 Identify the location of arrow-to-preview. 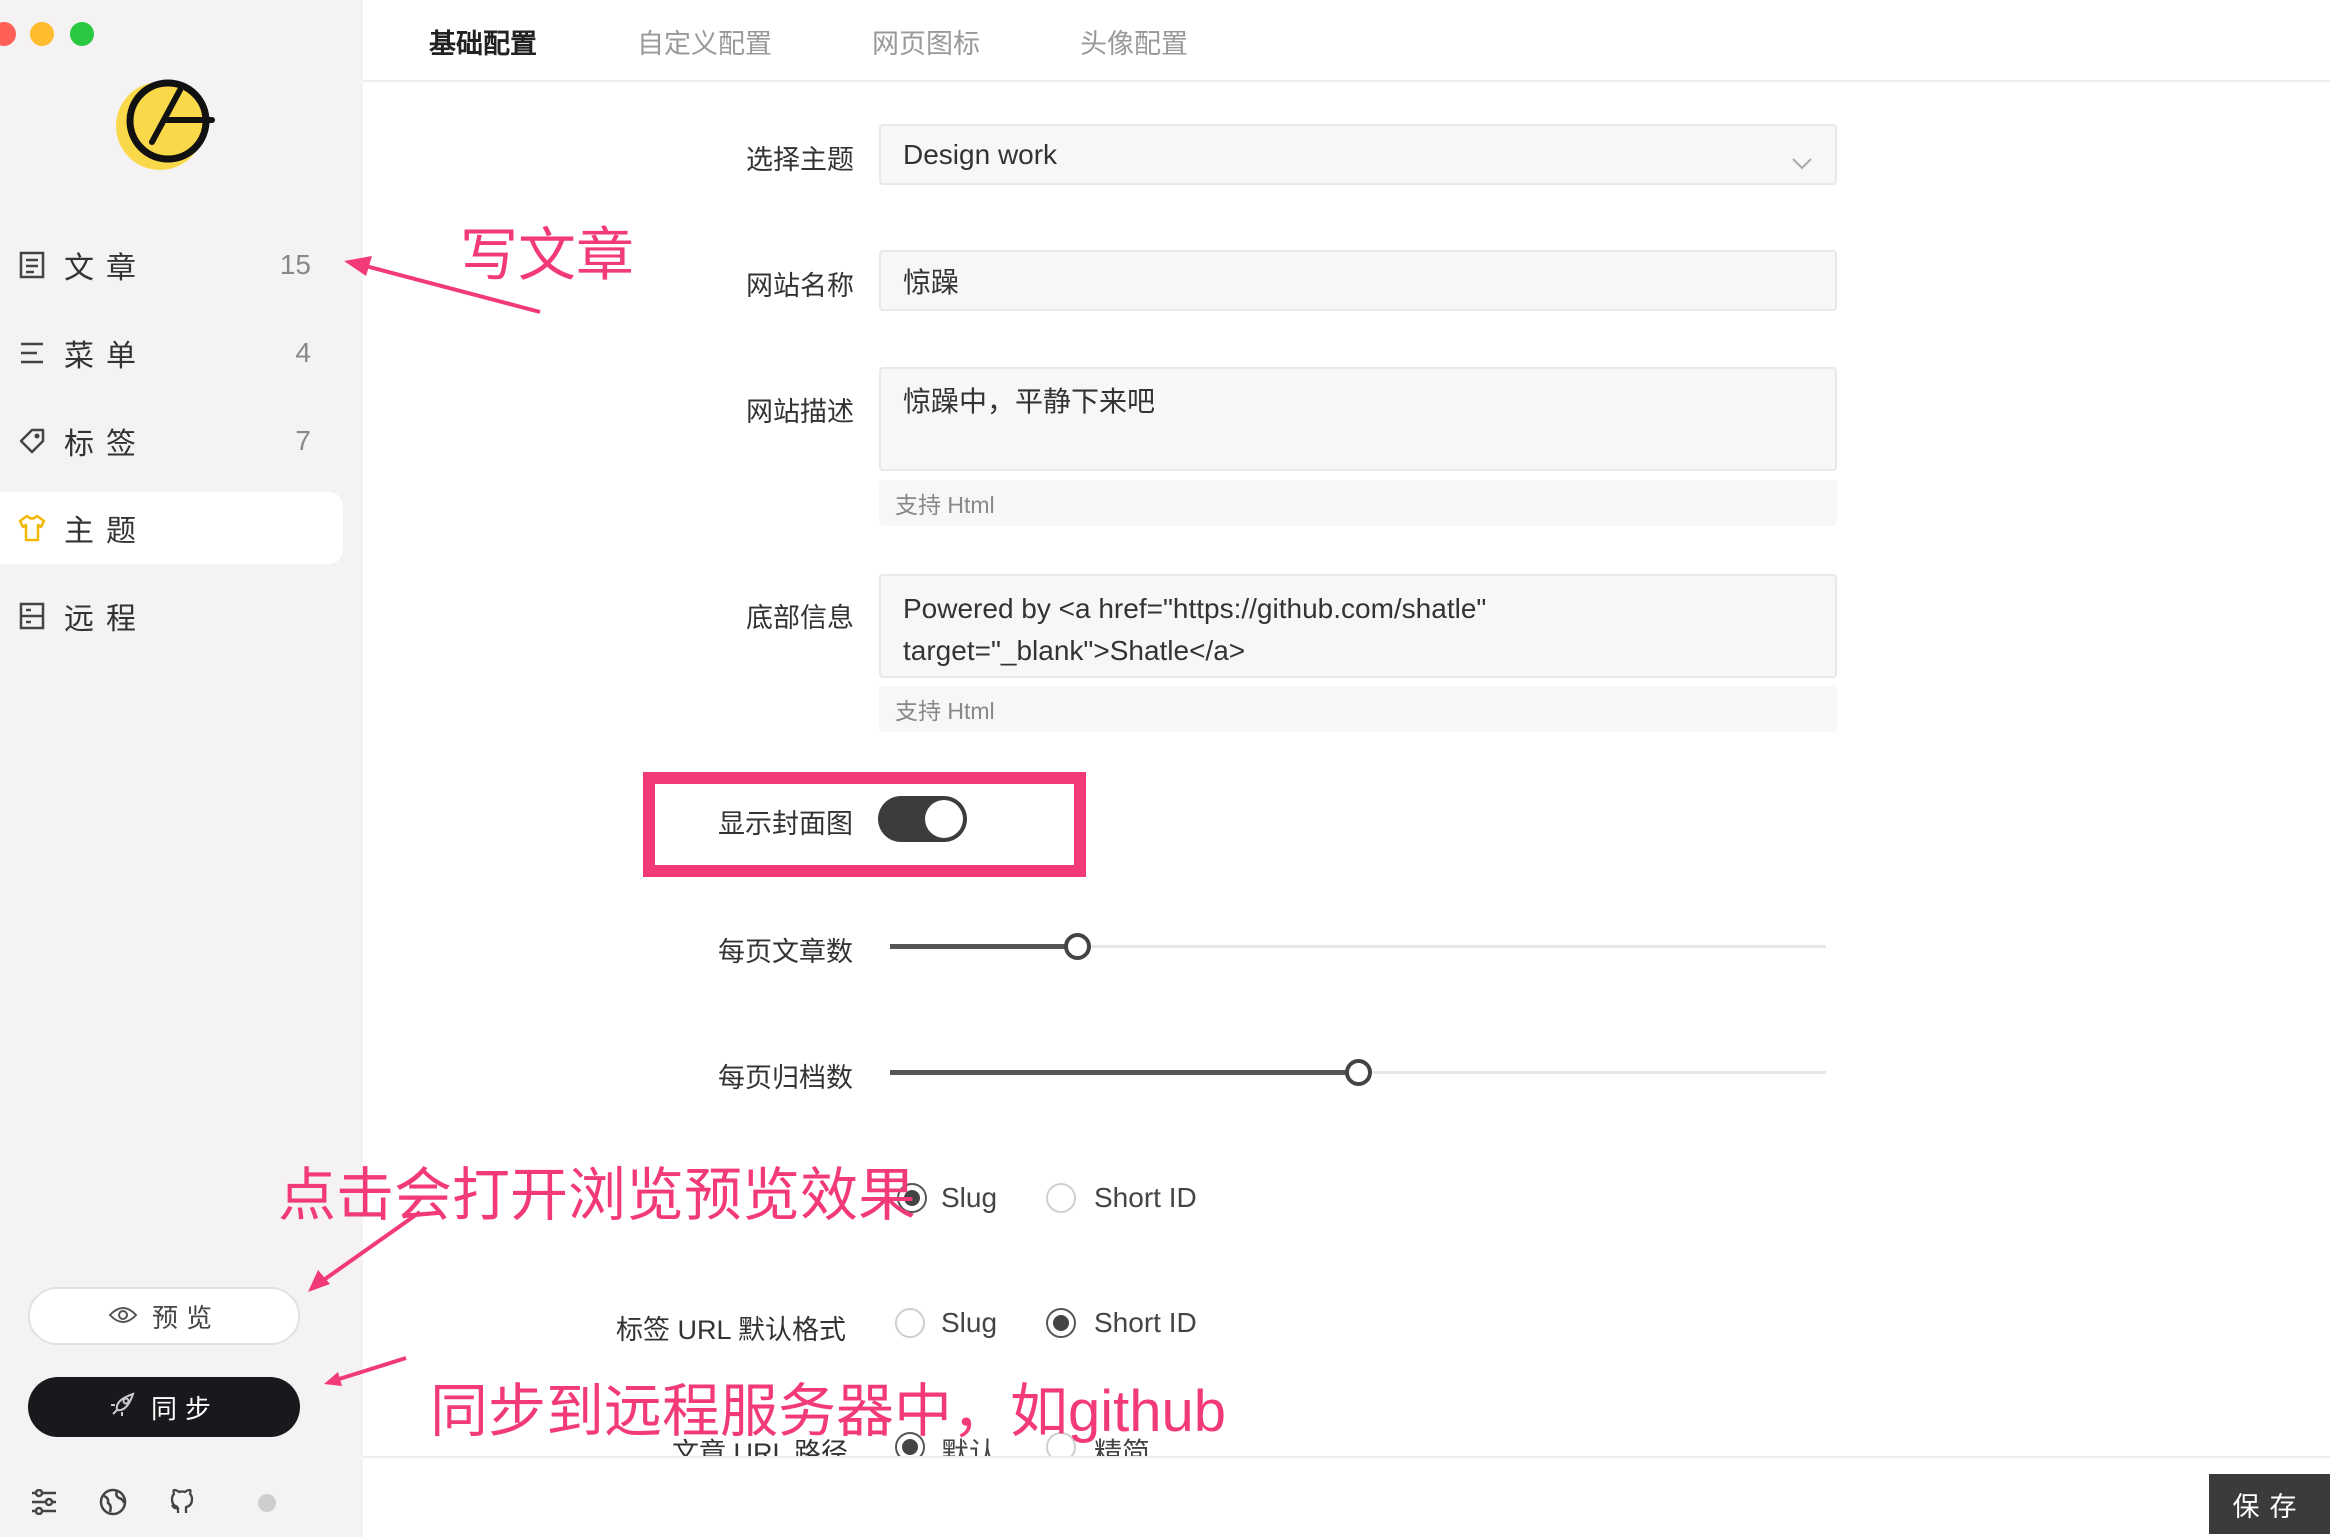
(369, 1248).